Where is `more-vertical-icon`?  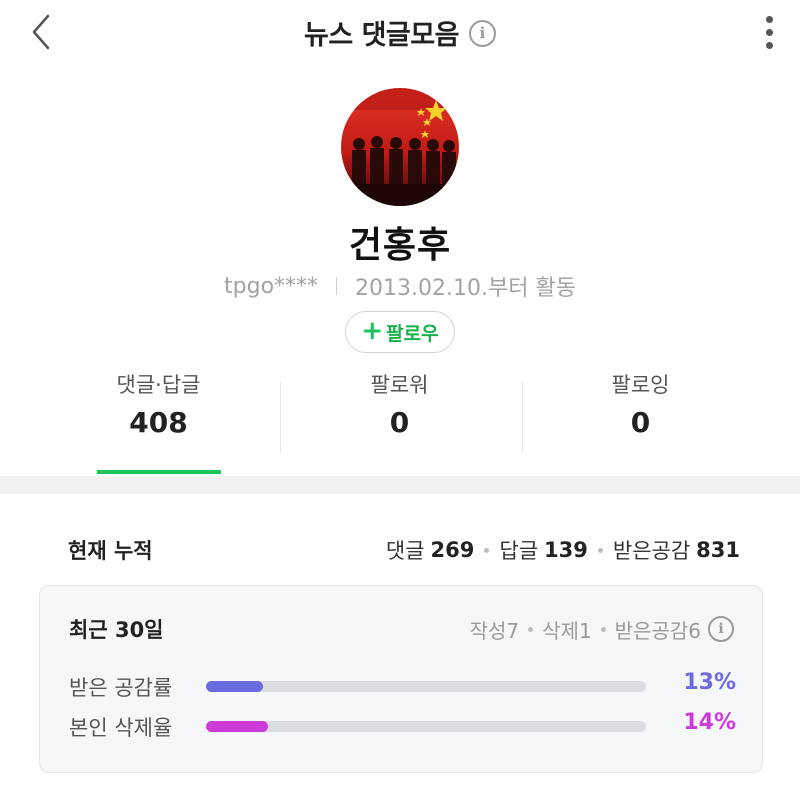 more-vertical-icon is located at coordinates (769, 32).